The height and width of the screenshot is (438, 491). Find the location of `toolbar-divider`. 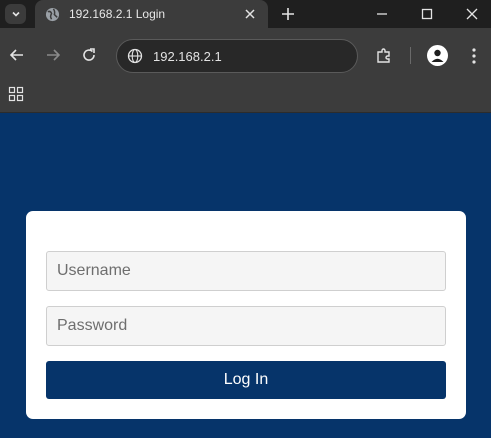

toolbar-divider is located at coordinates (410, 55).